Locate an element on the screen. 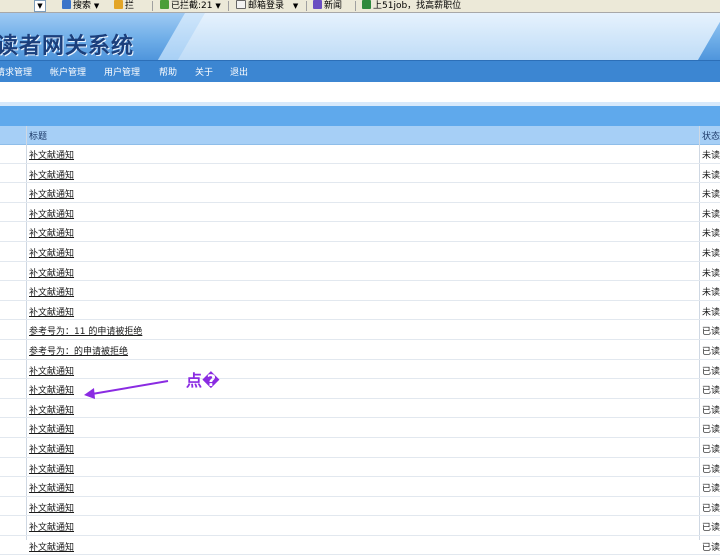  spacer is located at coordinates (360, 92).